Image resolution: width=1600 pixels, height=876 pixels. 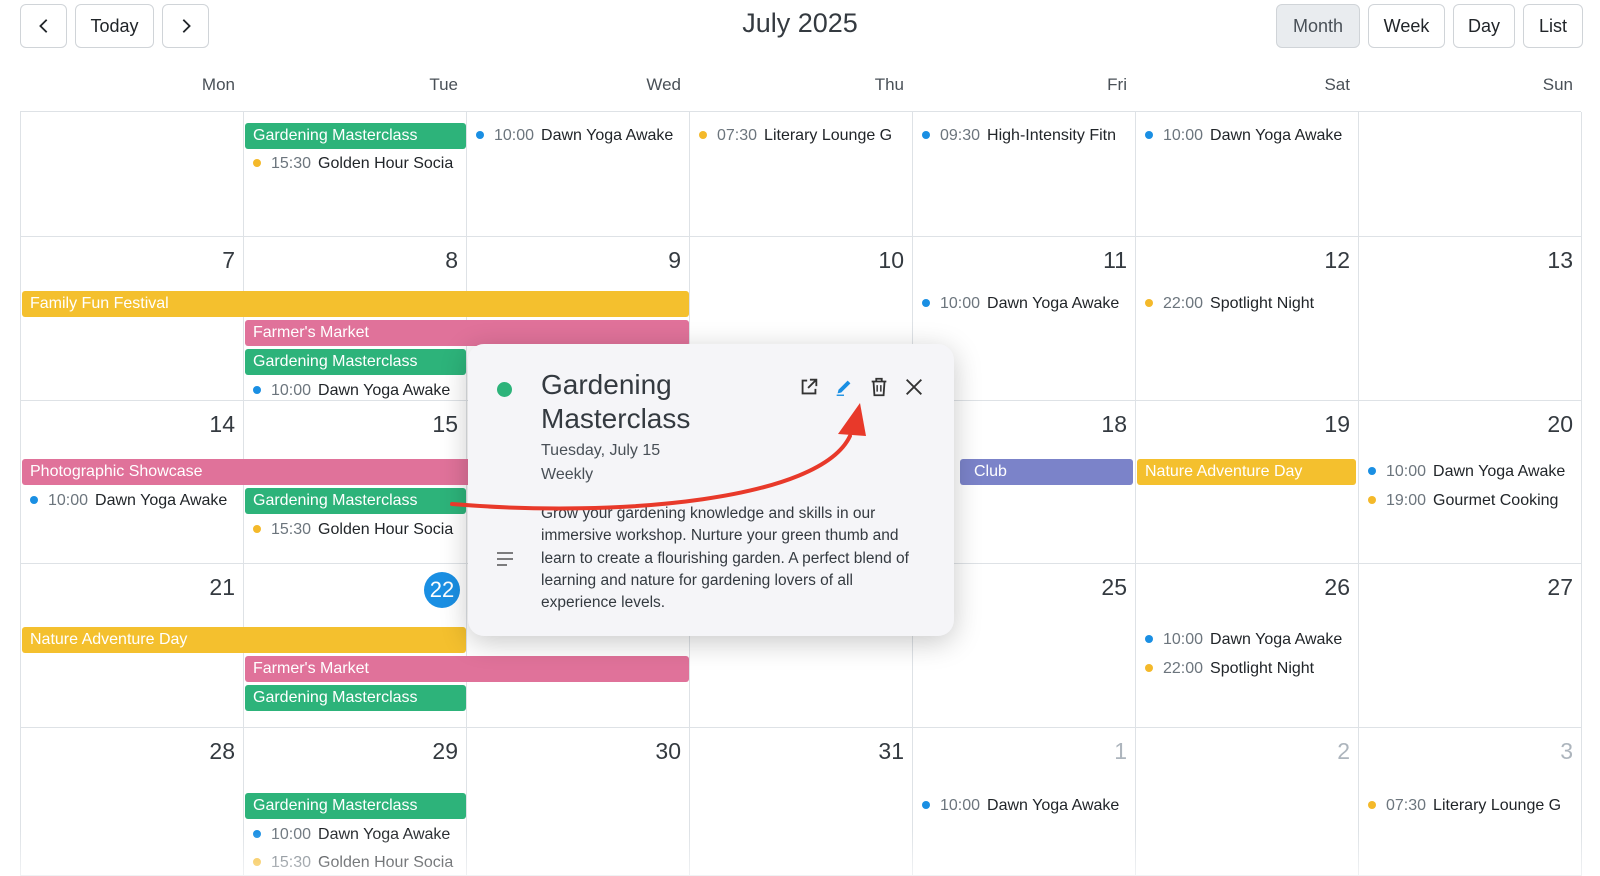 I want to click on day-cell: 27, so click(x=1470, y=646).